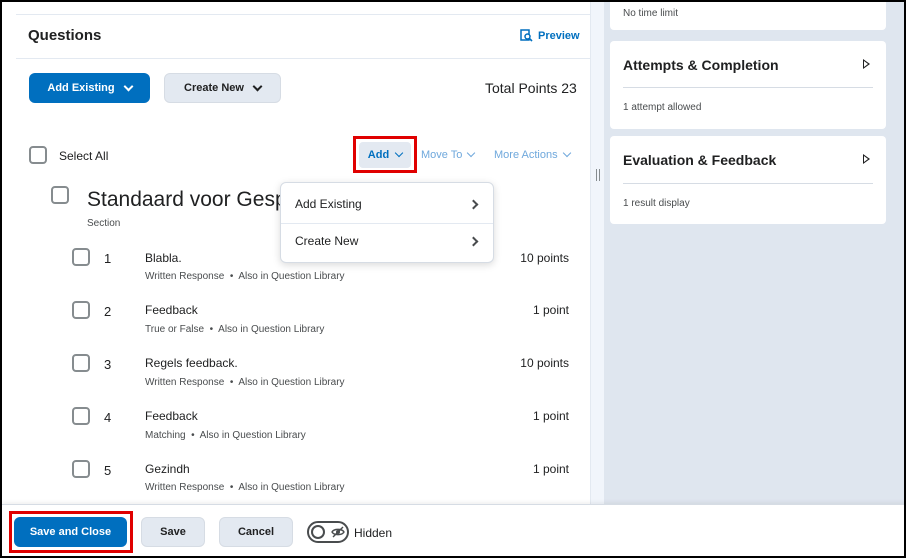 The height and width of the screenshot is (558, 906). Describe the element at coordinates (163, 258) in the screenshot. I see `question-name: Blabla.` at that location.